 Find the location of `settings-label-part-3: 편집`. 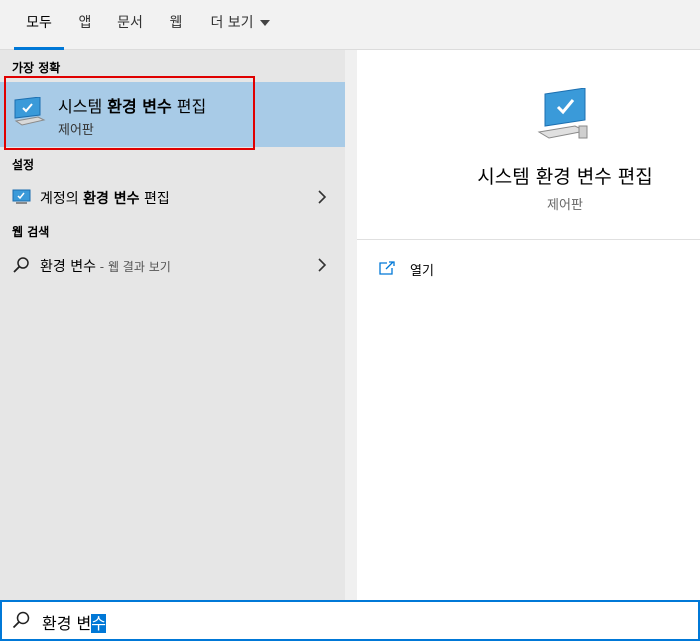

settings-label-part-3: 편집 is located at coordinates (154, 199).